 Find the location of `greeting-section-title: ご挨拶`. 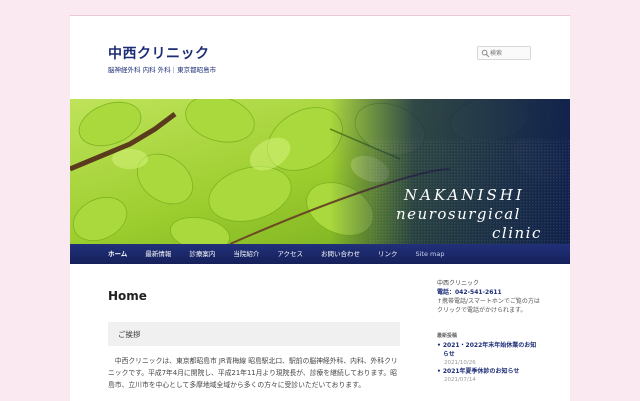

greeting-section-title: ご挨拶 is located at coordinates (129, 334).